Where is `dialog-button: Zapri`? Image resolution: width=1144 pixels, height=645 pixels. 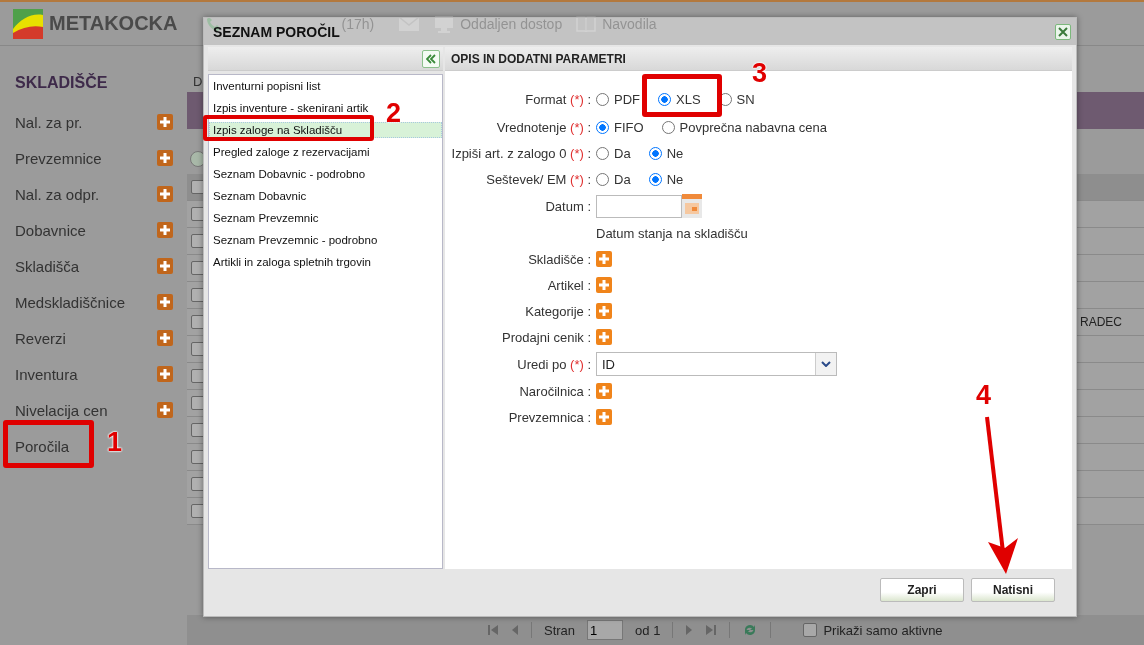
dialog-button: Zapri is located at coordinates (922, 590).